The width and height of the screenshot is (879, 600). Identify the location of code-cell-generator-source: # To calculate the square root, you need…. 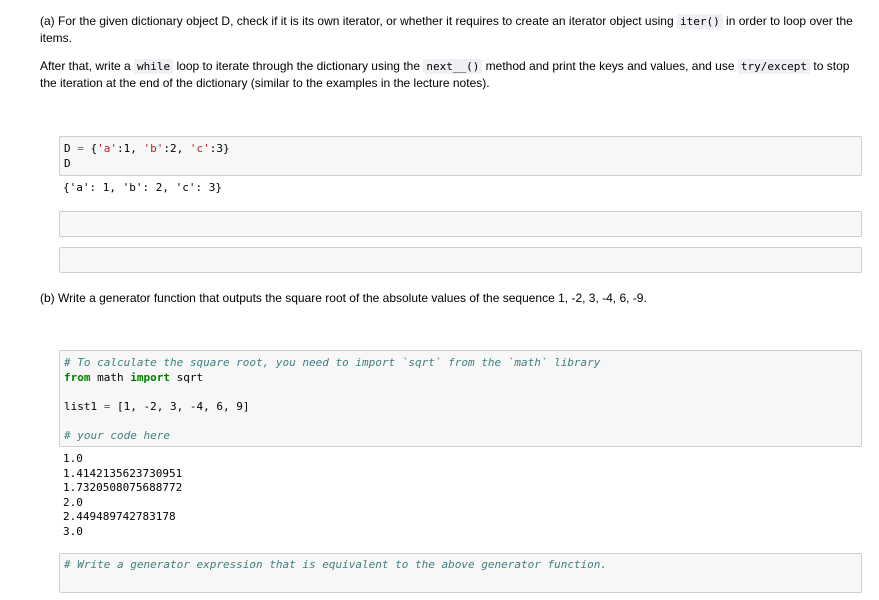
(460, 397).